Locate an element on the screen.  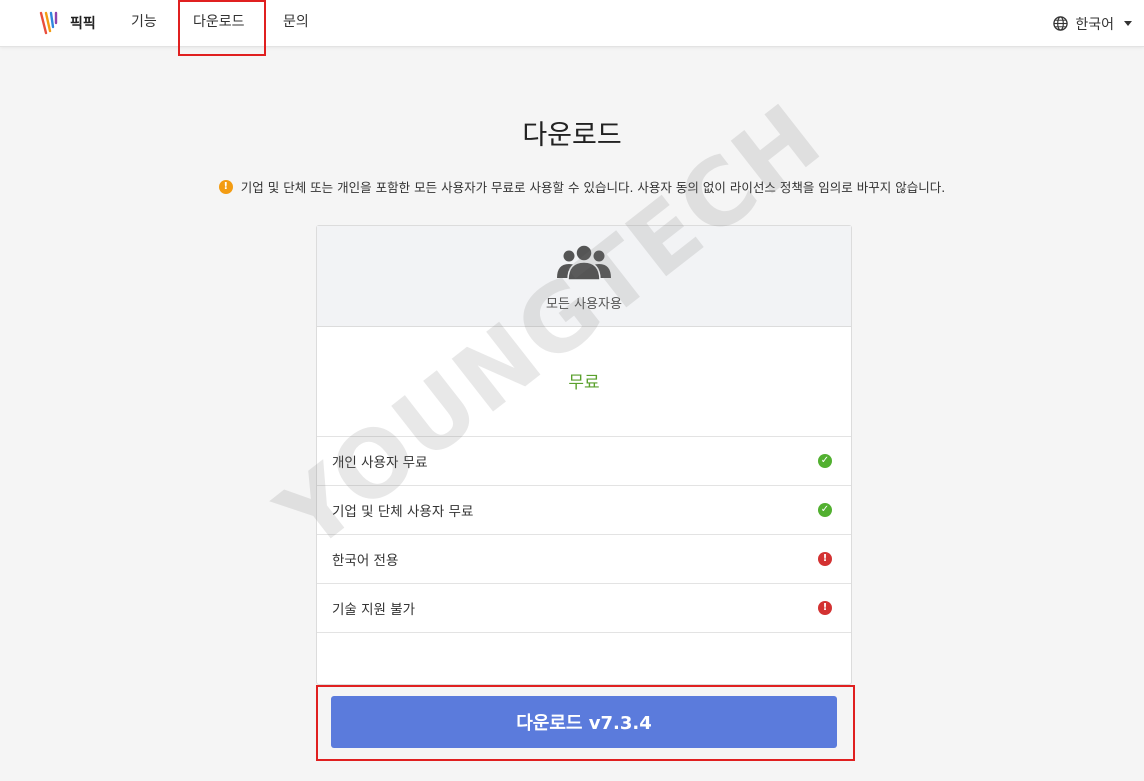
language-label: 한국어 is located at coordinates (1094, 24).